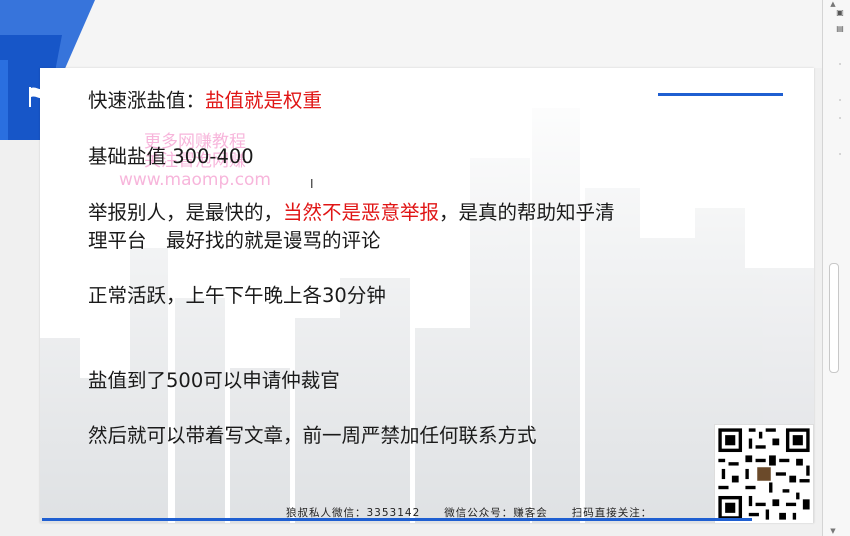 Image resolution: width=850 pixels, height=536 pixels. What do you see at coordinates (237, 295) in the screenshot?
I see `slide-line-5: 正常活跃，上午下午晚上各30分钟` at bounding box center [237, 295].